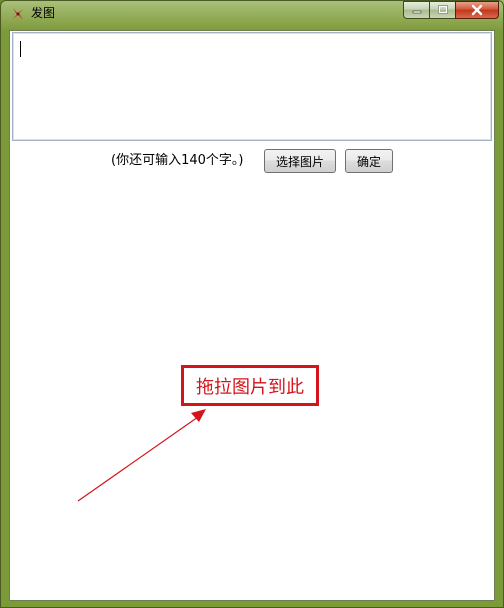  I want to click on title-bar: 发图, so click(252, 13).